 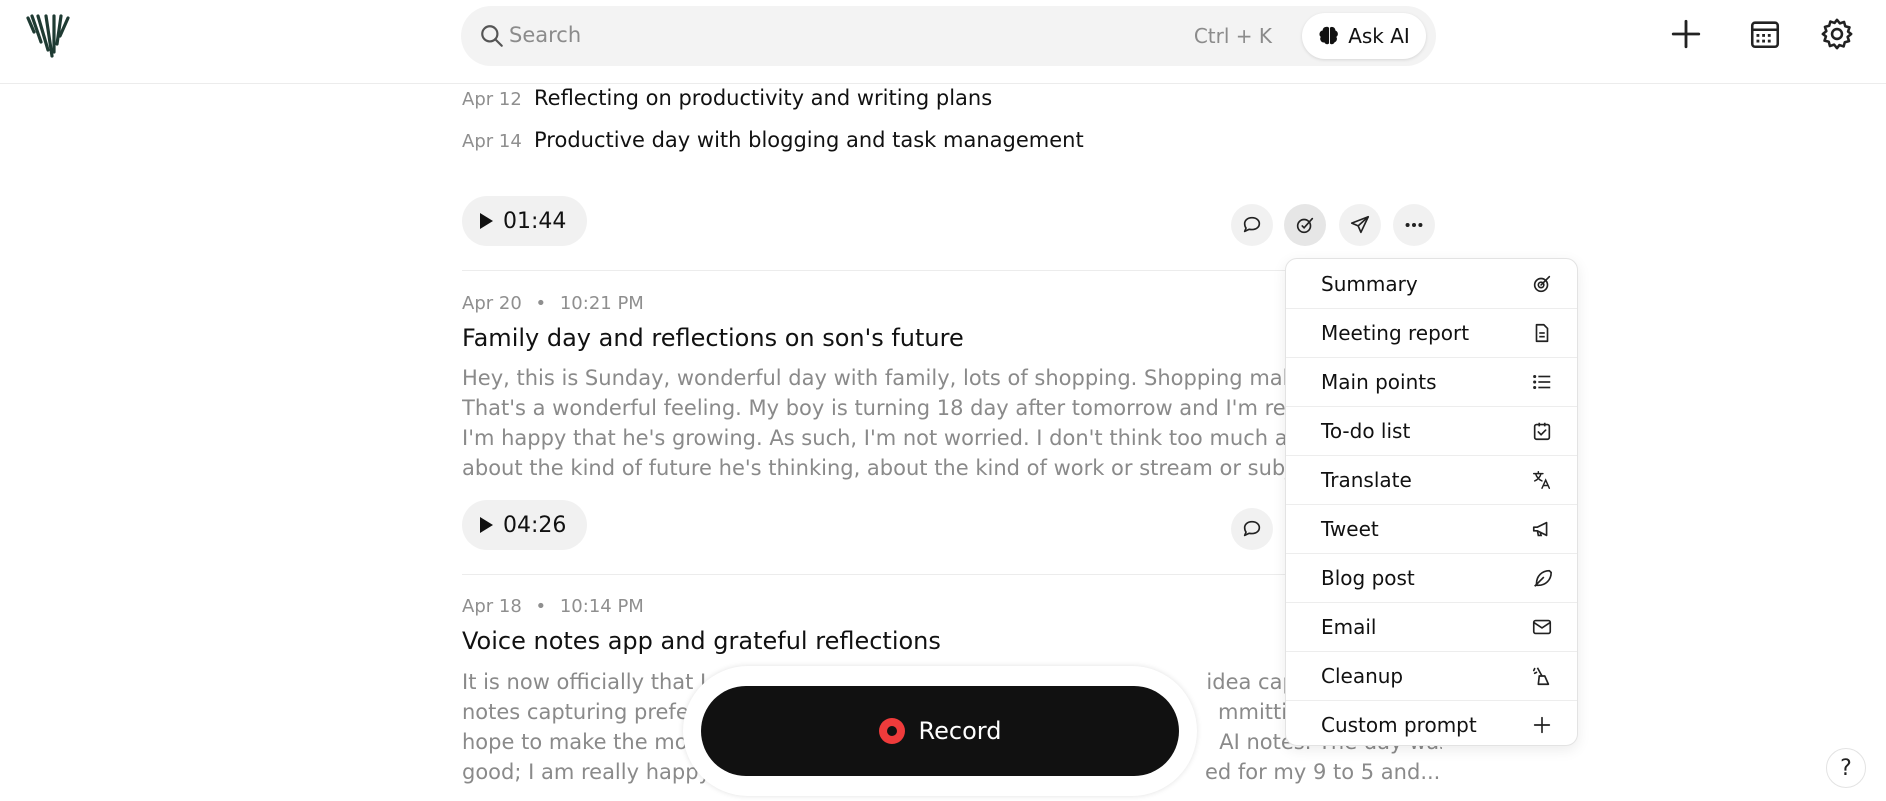 I want to click on megaphone-icon, so click(x=1540, y=529).